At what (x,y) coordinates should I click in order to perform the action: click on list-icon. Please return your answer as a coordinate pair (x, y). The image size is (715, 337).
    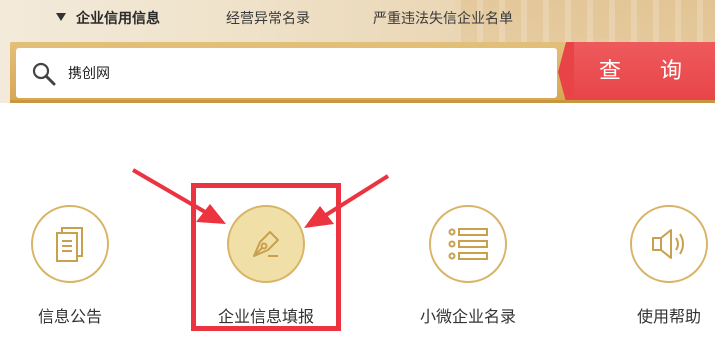
    Looking at the image, I should click on (468, 244).